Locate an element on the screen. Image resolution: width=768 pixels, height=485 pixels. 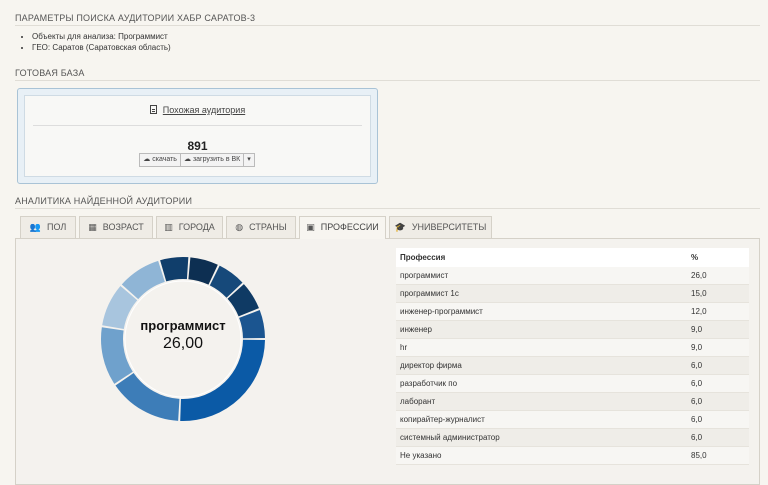
dropdown-toggle-button: ▾ is located at coordinates (249, 160).